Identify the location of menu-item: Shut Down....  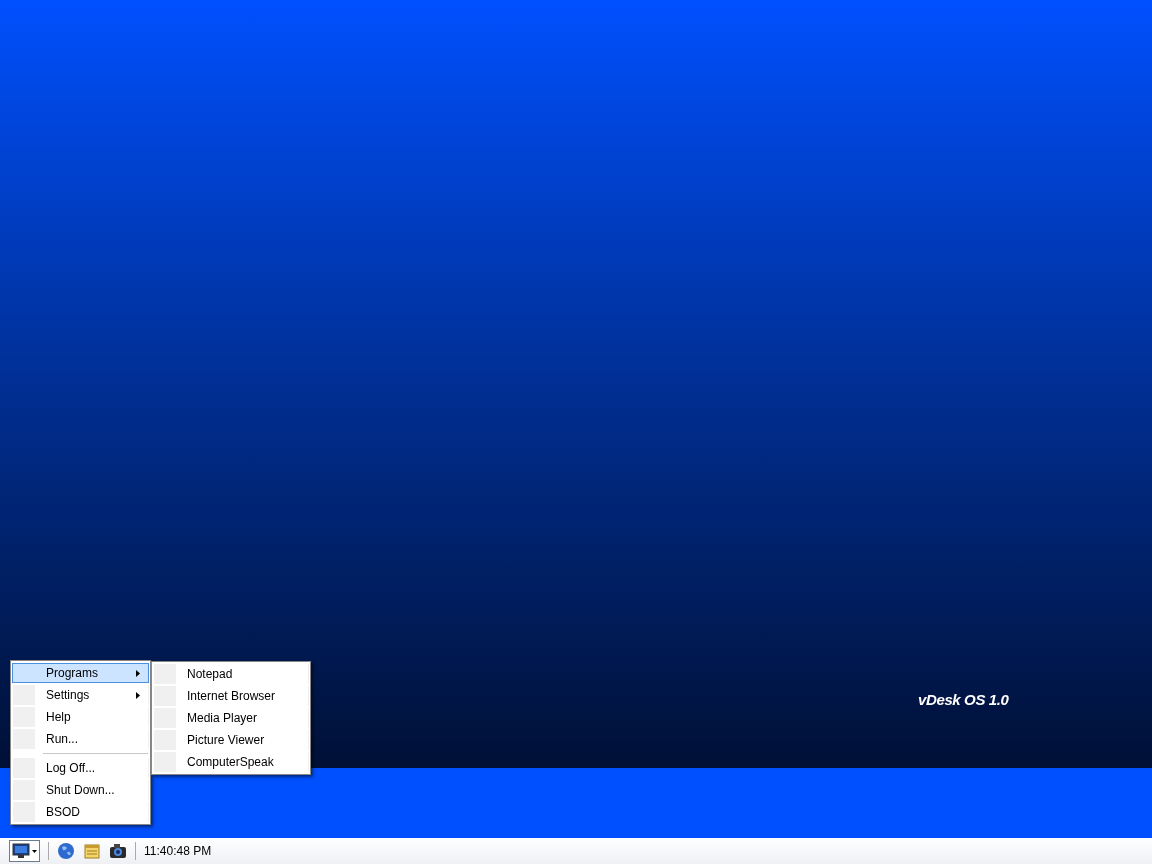
(80, 790).